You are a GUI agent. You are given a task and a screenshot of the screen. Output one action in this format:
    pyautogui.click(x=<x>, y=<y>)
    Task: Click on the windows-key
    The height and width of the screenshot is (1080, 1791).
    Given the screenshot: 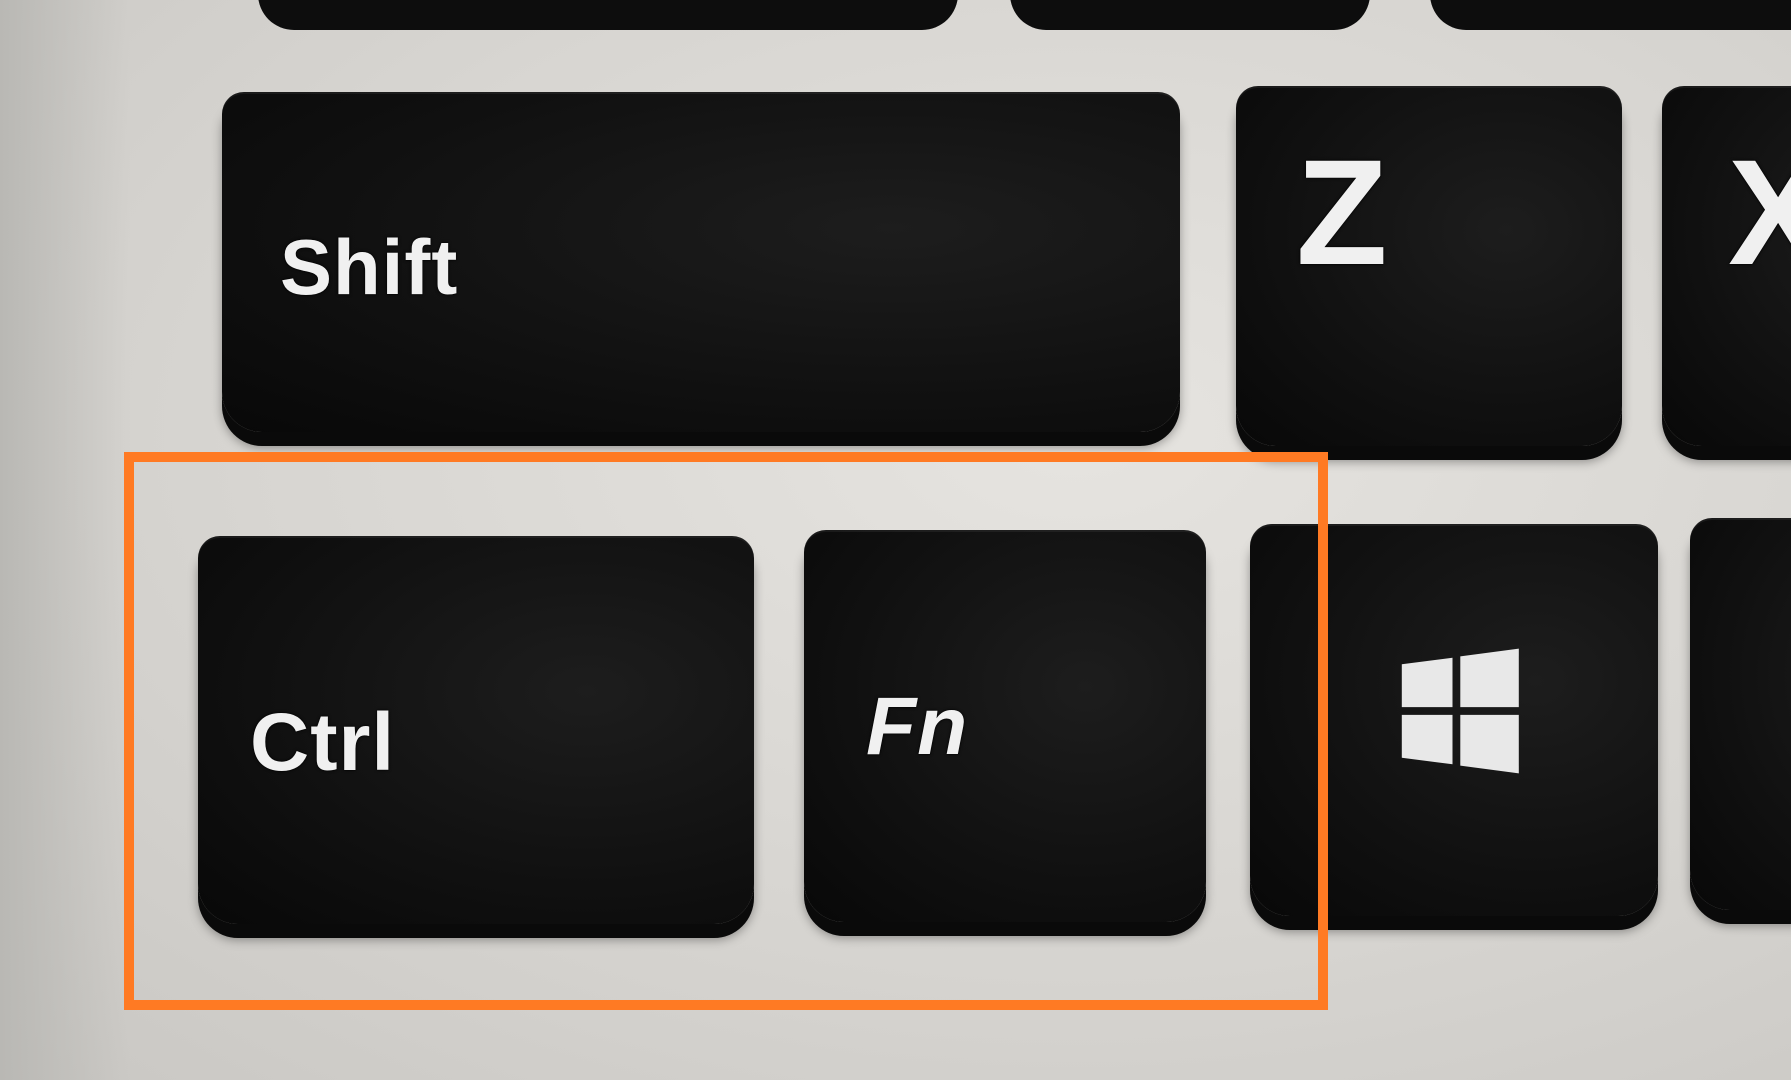 What is the action you would take?
    pyautogui.click(x=1454, y=720)
    